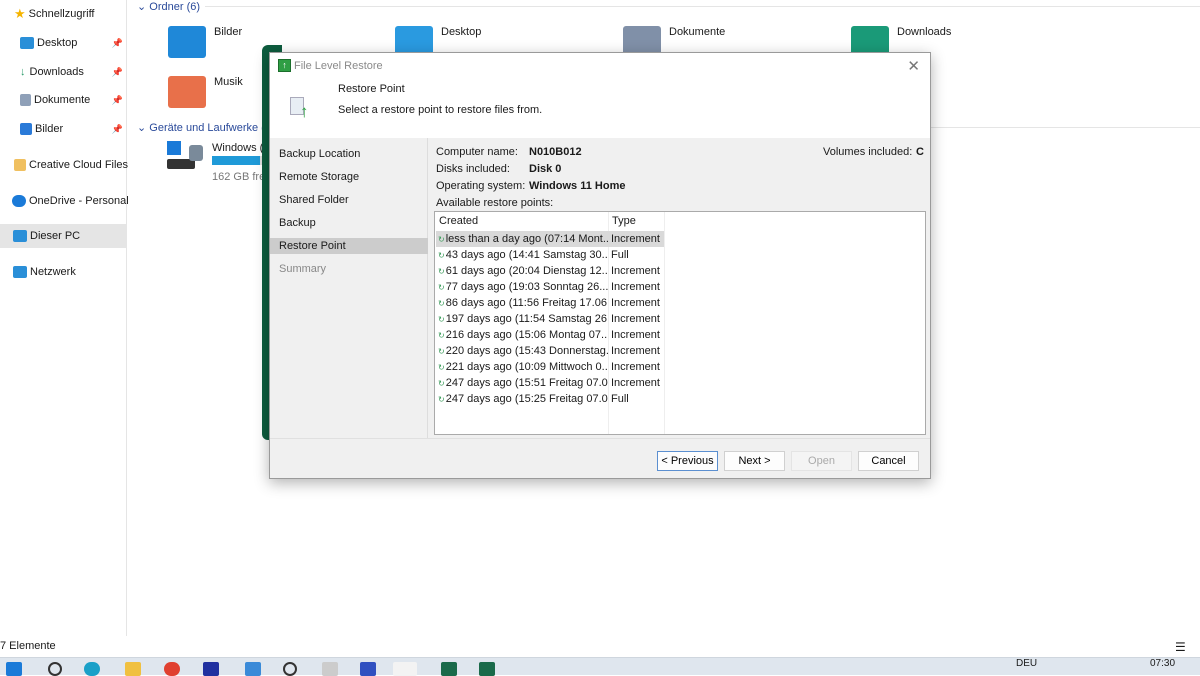  What do you see at coordinates (49, 129) in the screenshot?
I see `sidebar-label: Bilder` at bounding box center [49, 129].